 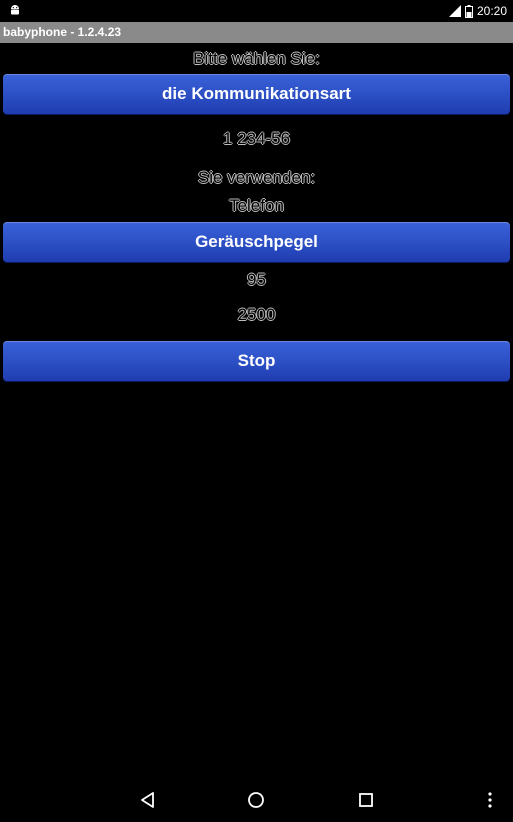 I want to click on communication-type-button: die Kommunikationsart, so click(x=256, y=94).